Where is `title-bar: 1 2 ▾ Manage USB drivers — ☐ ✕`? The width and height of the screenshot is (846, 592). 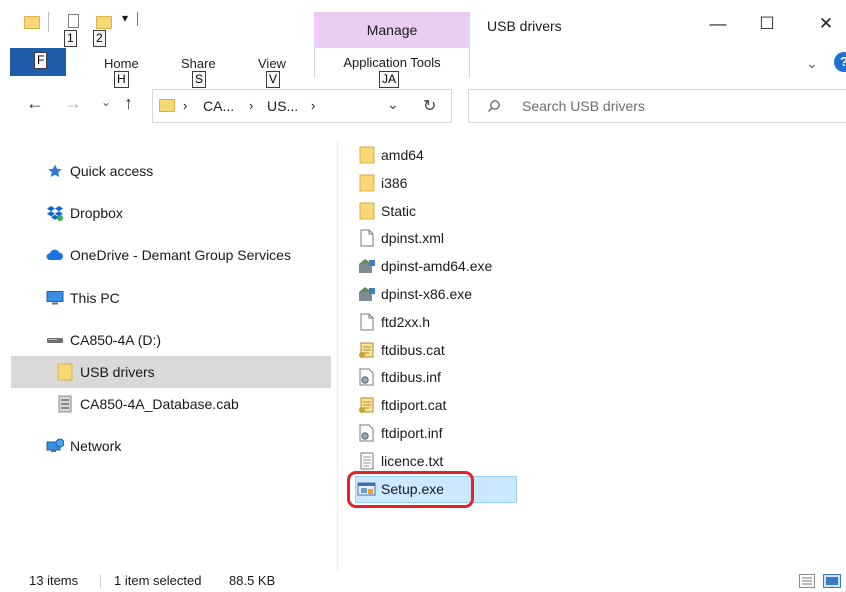
title-bar: 1 2 ▾ Manage USB drivers — ☐ ✕ is located at coordinates (423, 24).